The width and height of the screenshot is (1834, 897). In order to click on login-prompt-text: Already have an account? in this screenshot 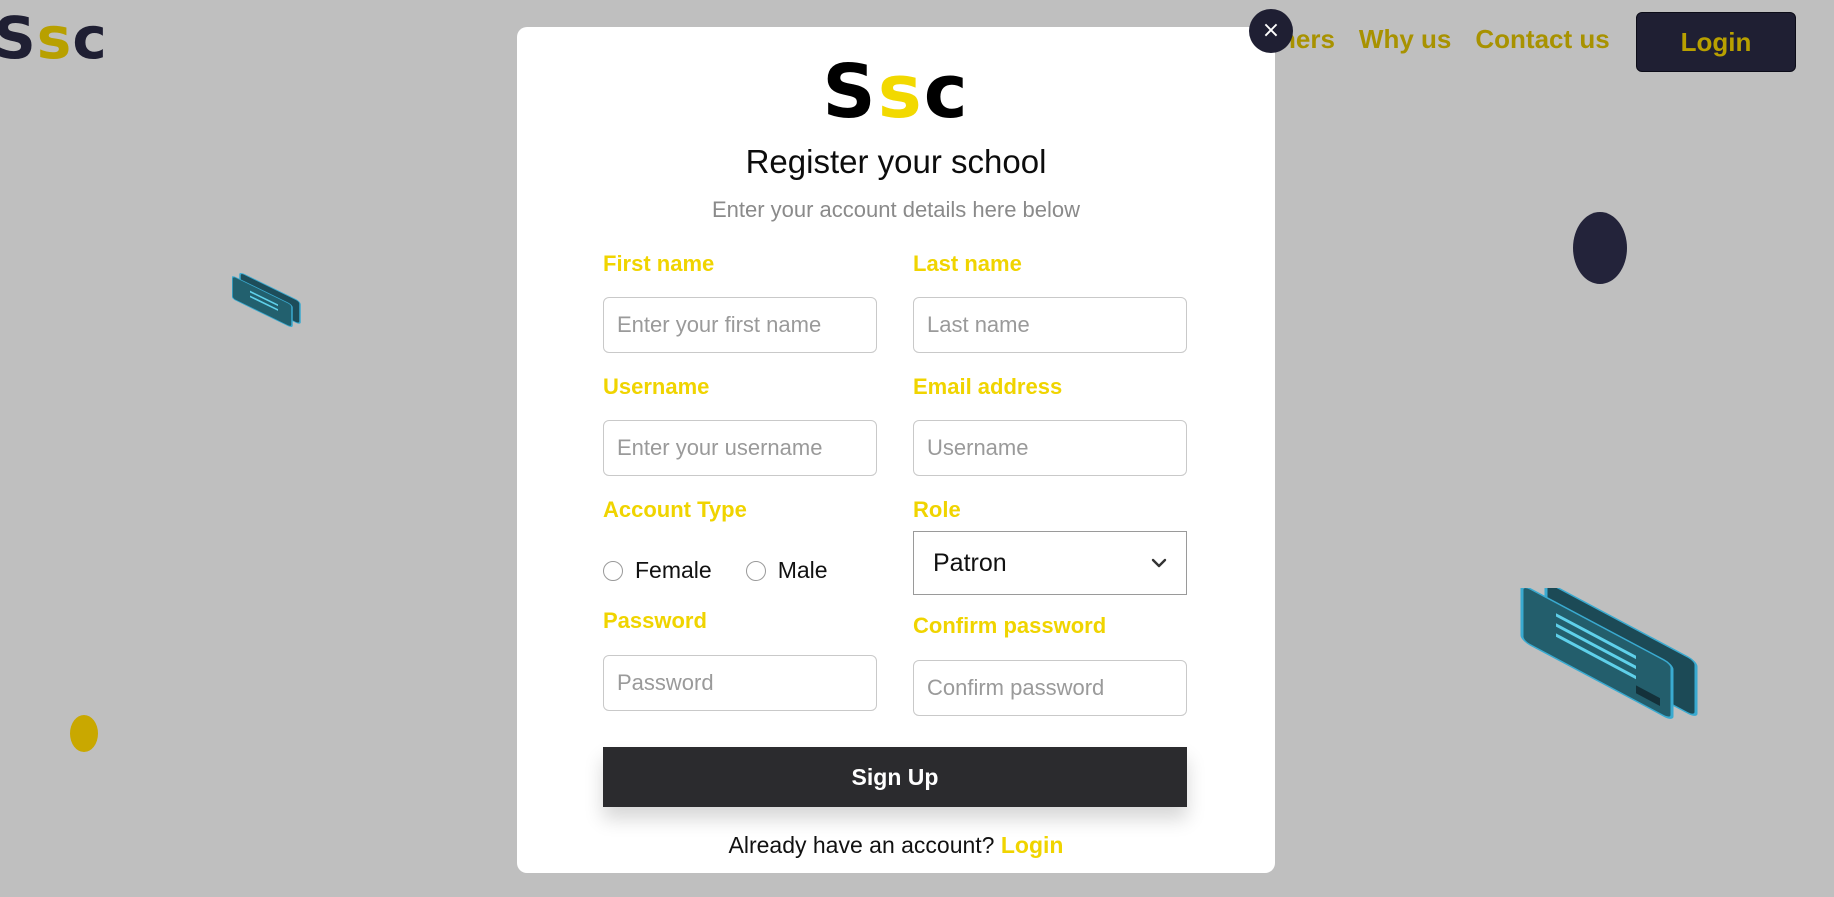, I will do `click(861, 845)`.